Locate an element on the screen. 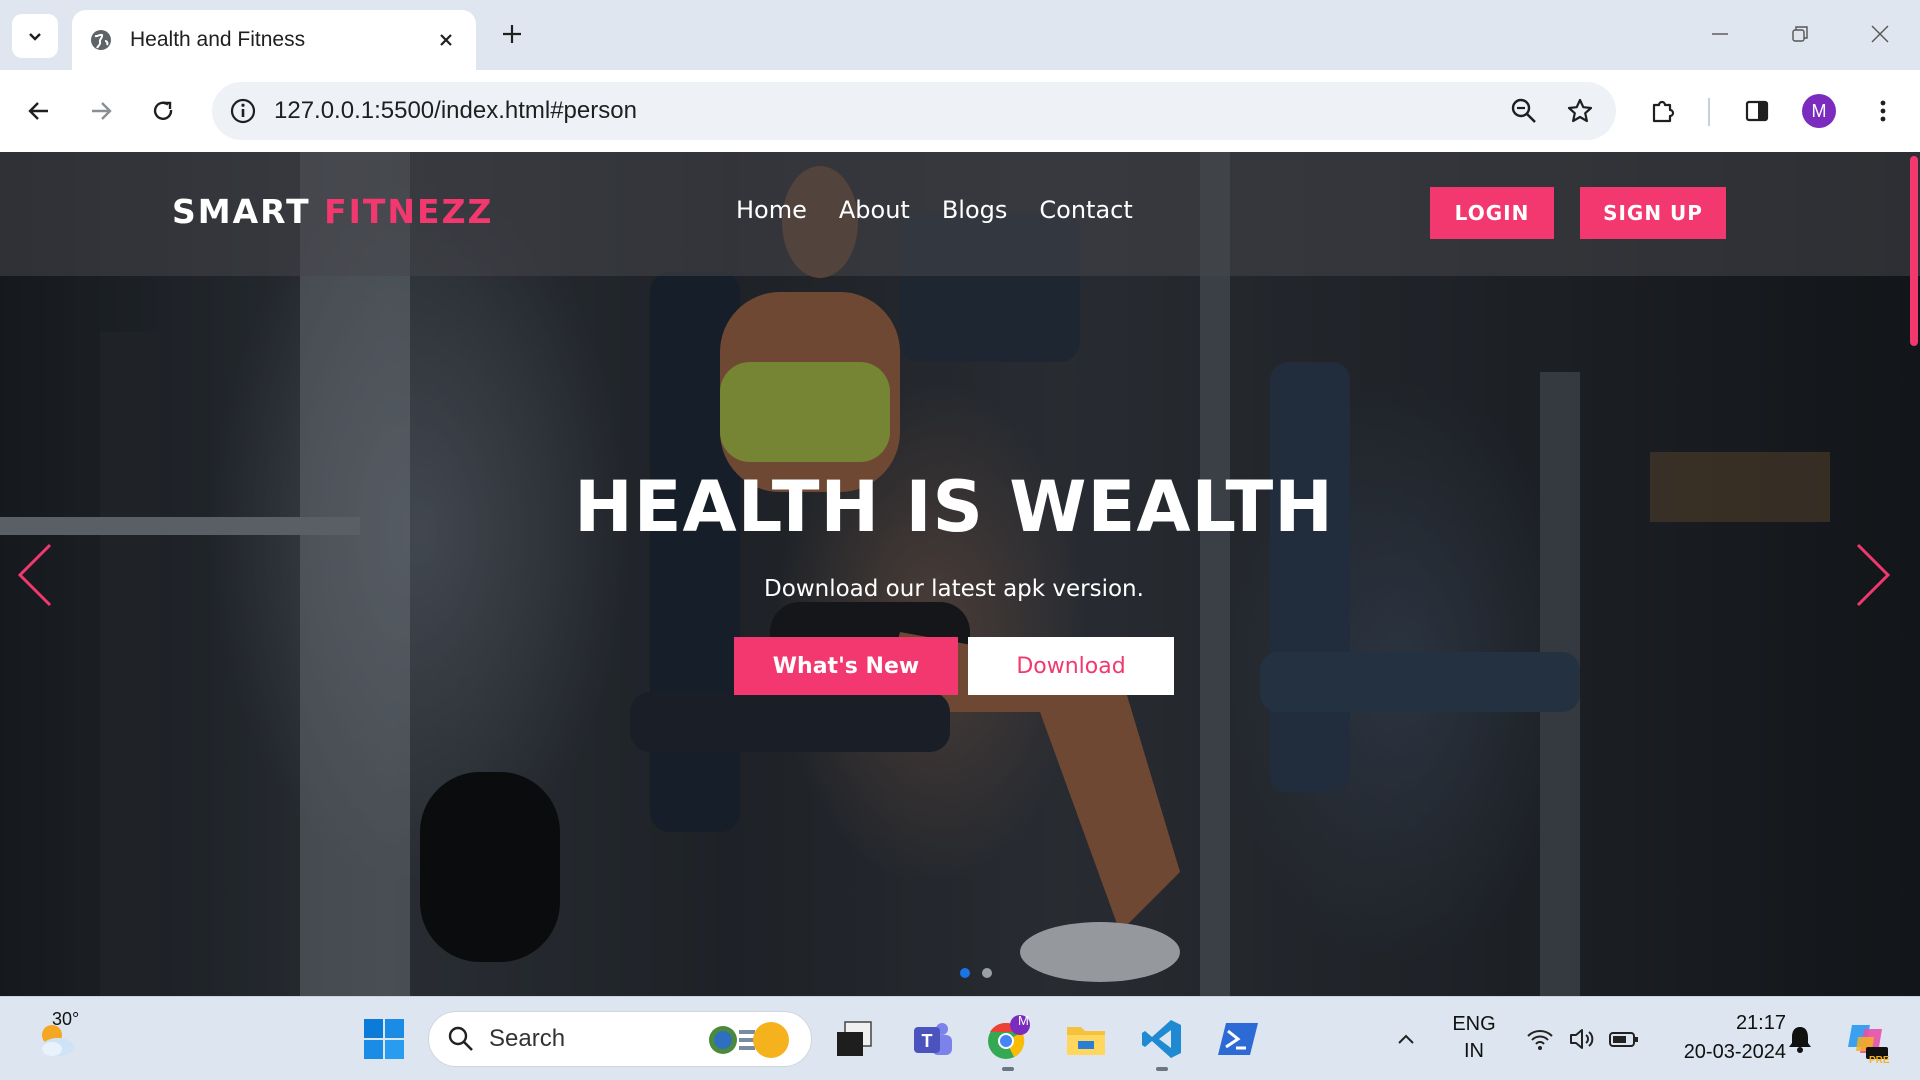  folder-icon is located at coordinates (1086, 1041).